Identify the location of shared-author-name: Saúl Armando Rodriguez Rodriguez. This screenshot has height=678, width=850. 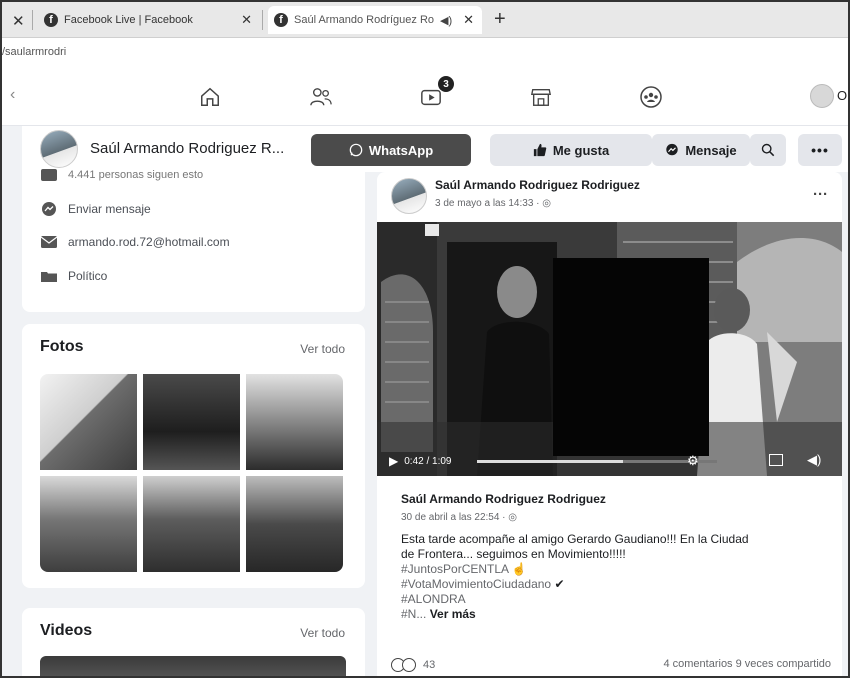
(503, 499).